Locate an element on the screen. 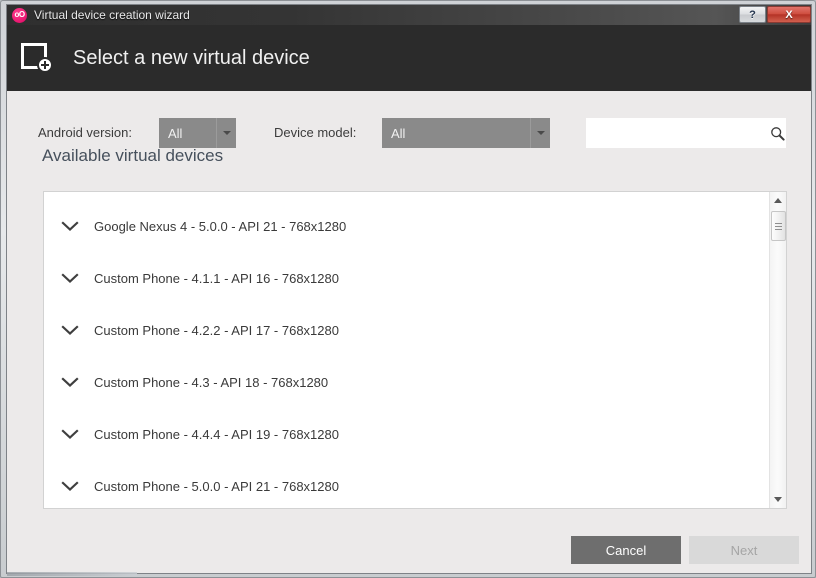  list-item: Custom Phone - 4.2.2 - API 17 - 768x1280 is located at coordinates (406, 330).